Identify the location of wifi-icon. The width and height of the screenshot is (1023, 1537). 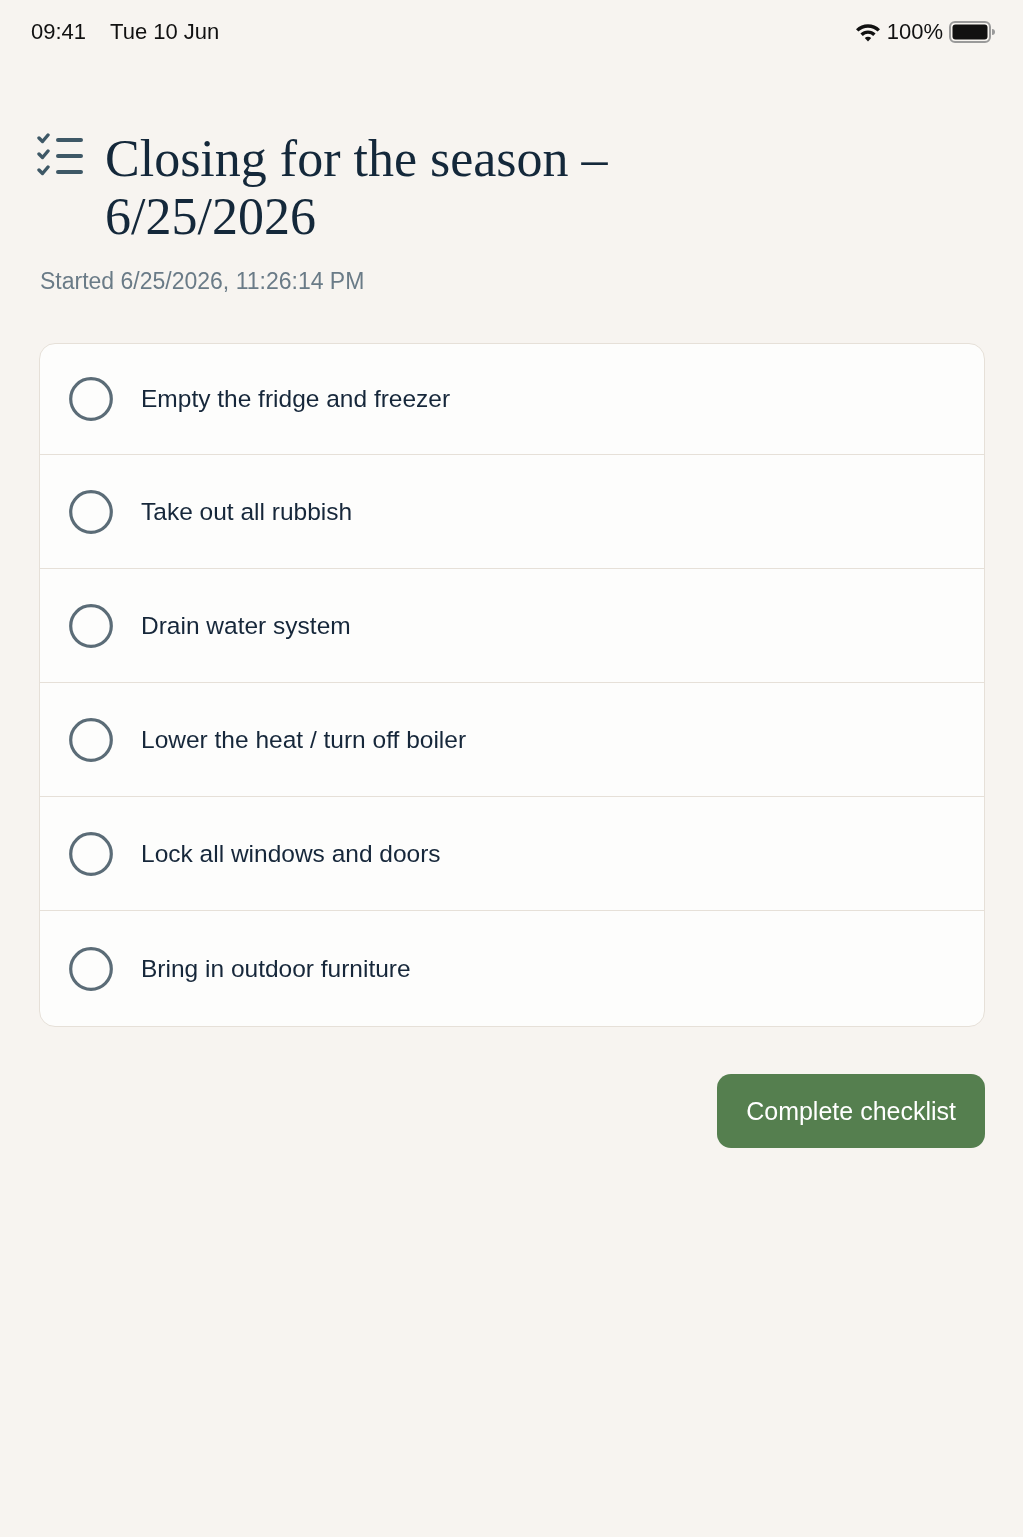
(867, 32).